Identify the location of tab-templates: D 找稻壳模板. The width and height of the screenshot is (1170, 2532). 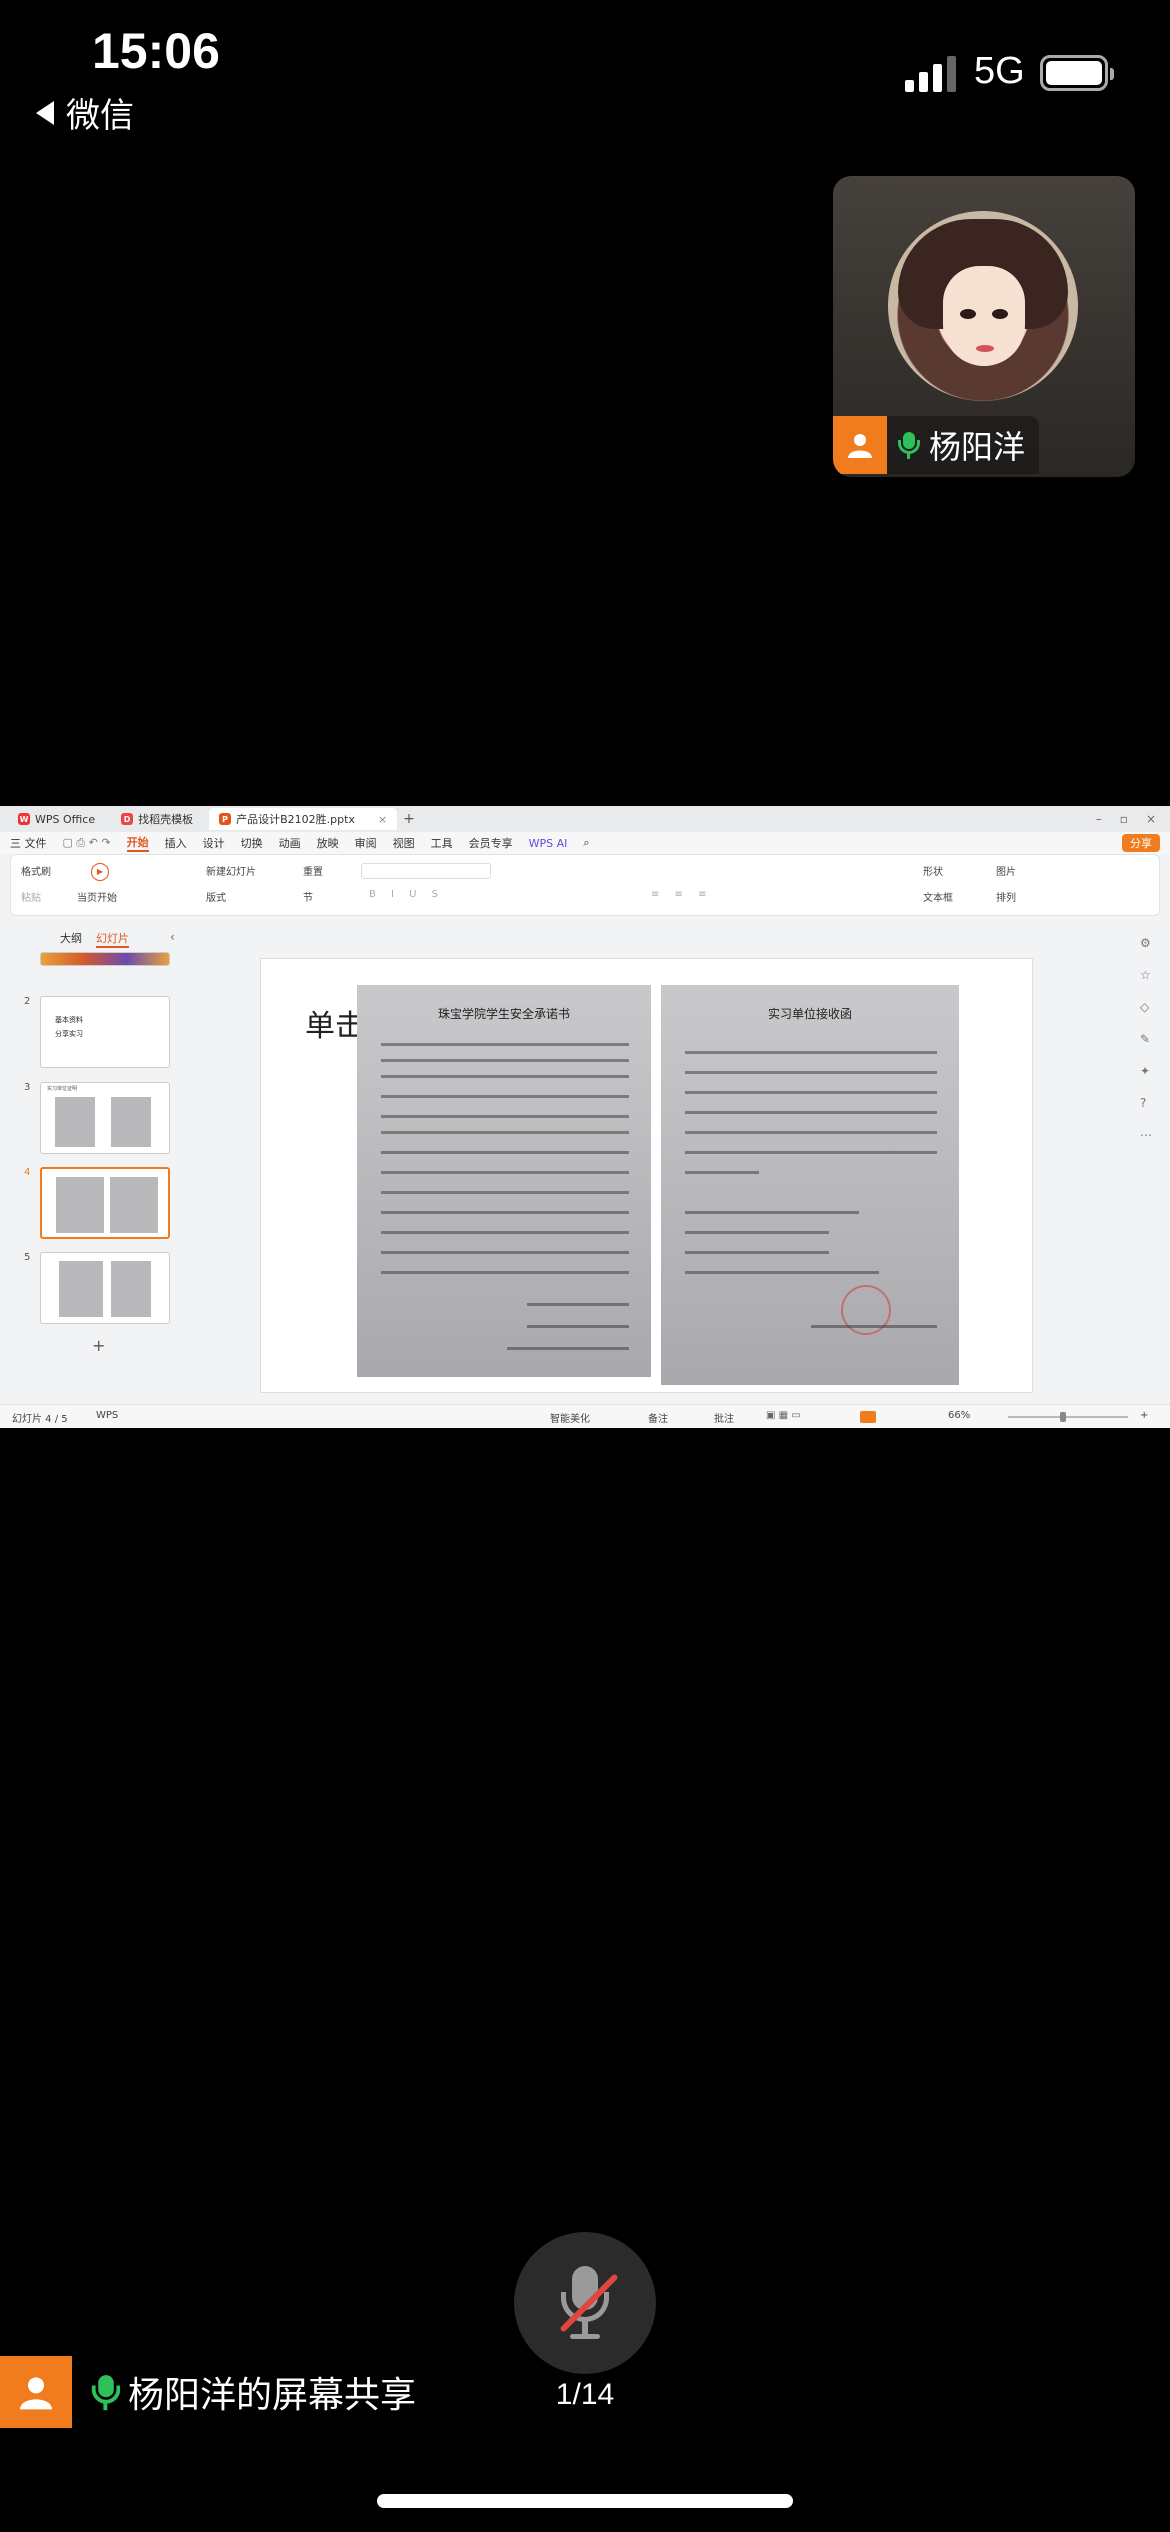
(157, 819).